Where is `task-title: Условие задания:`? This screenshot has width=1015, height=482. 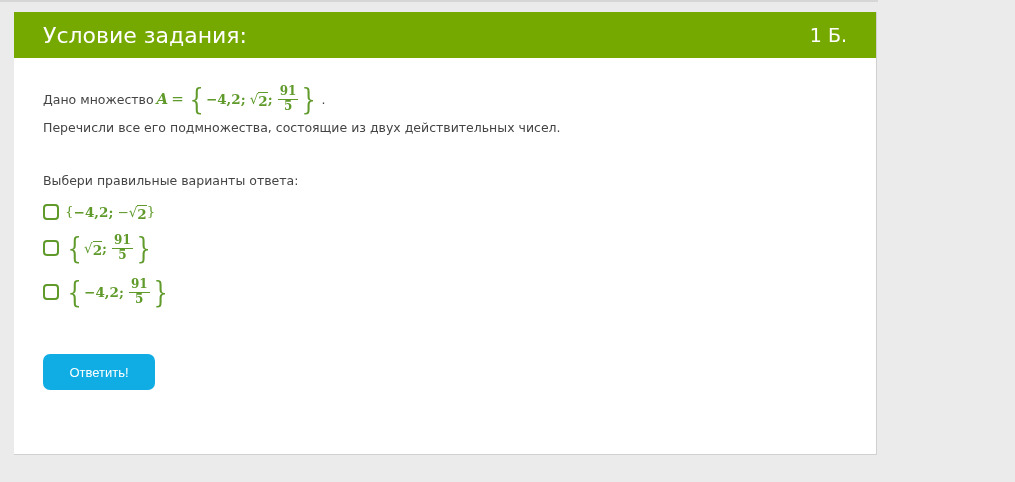 task-title: Условие задания: is located at coordinates (145, 35).